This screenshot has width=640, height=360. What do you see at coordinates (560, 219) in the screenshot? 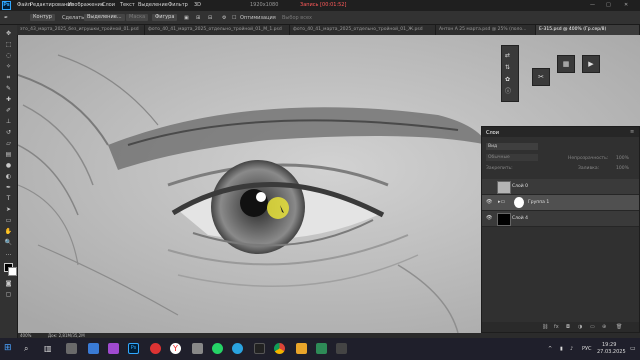
I see `layer-row: 👁 Слой 4` at bounding box center [560, 219].